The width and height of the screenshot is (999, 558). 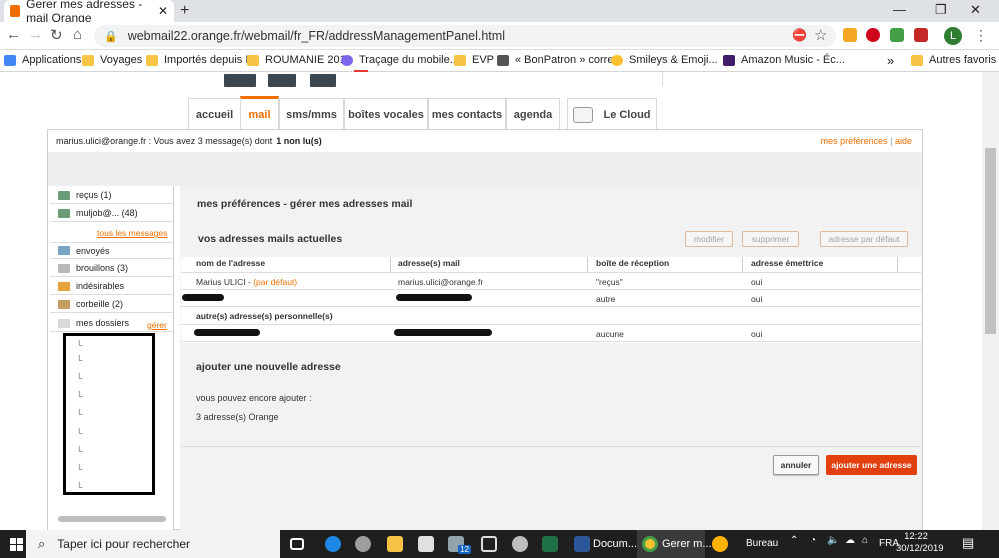 I want to click on cookie-blocked-icon: ⛔, so click(x=799, y=35).